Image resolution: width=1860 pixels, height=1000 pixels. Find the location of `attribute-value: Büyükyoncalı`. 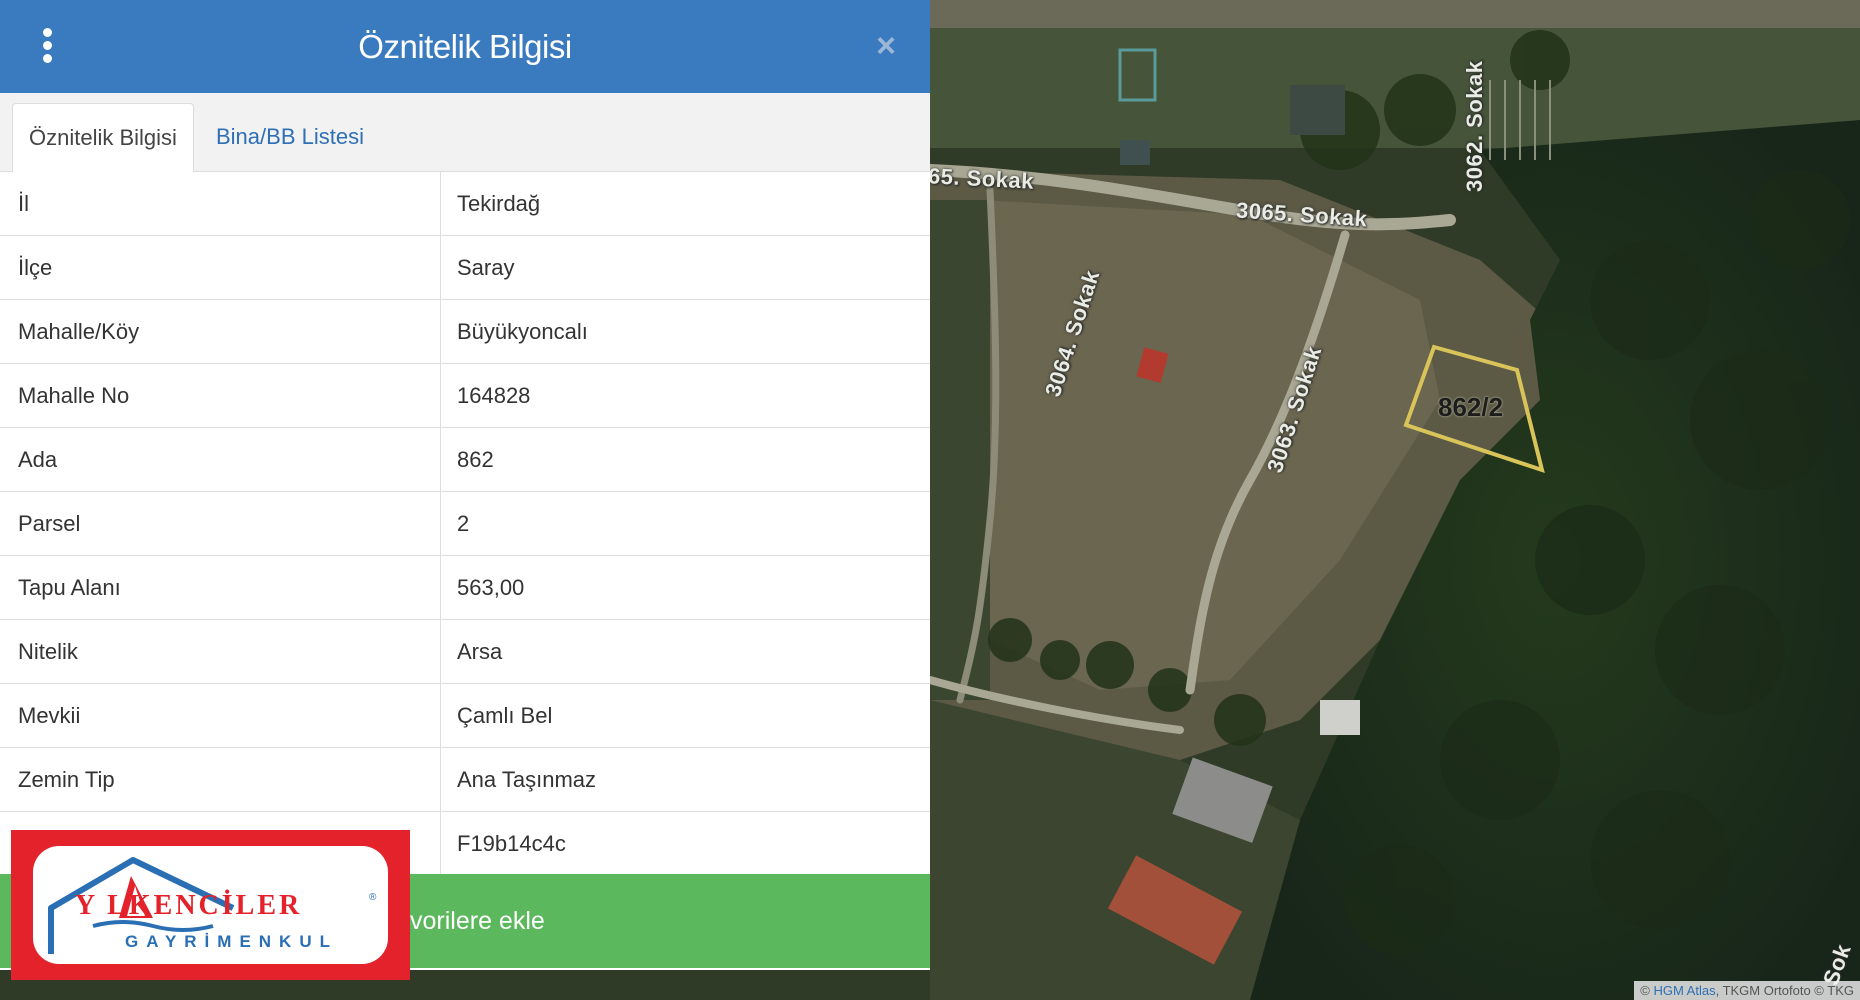

attribute-value: Büyükyoncalı is located at coordinates (685, 331).